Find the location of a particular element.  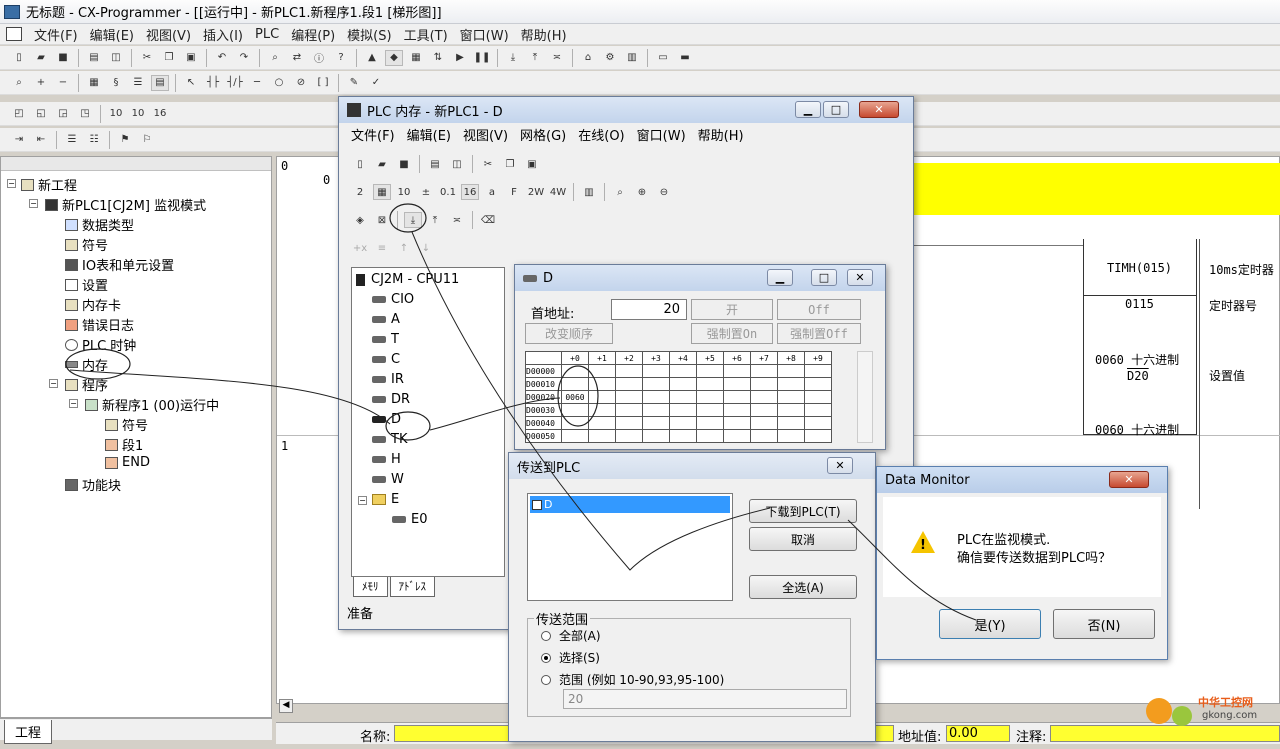

range-input: 20 is located at coordinates (705, 699).